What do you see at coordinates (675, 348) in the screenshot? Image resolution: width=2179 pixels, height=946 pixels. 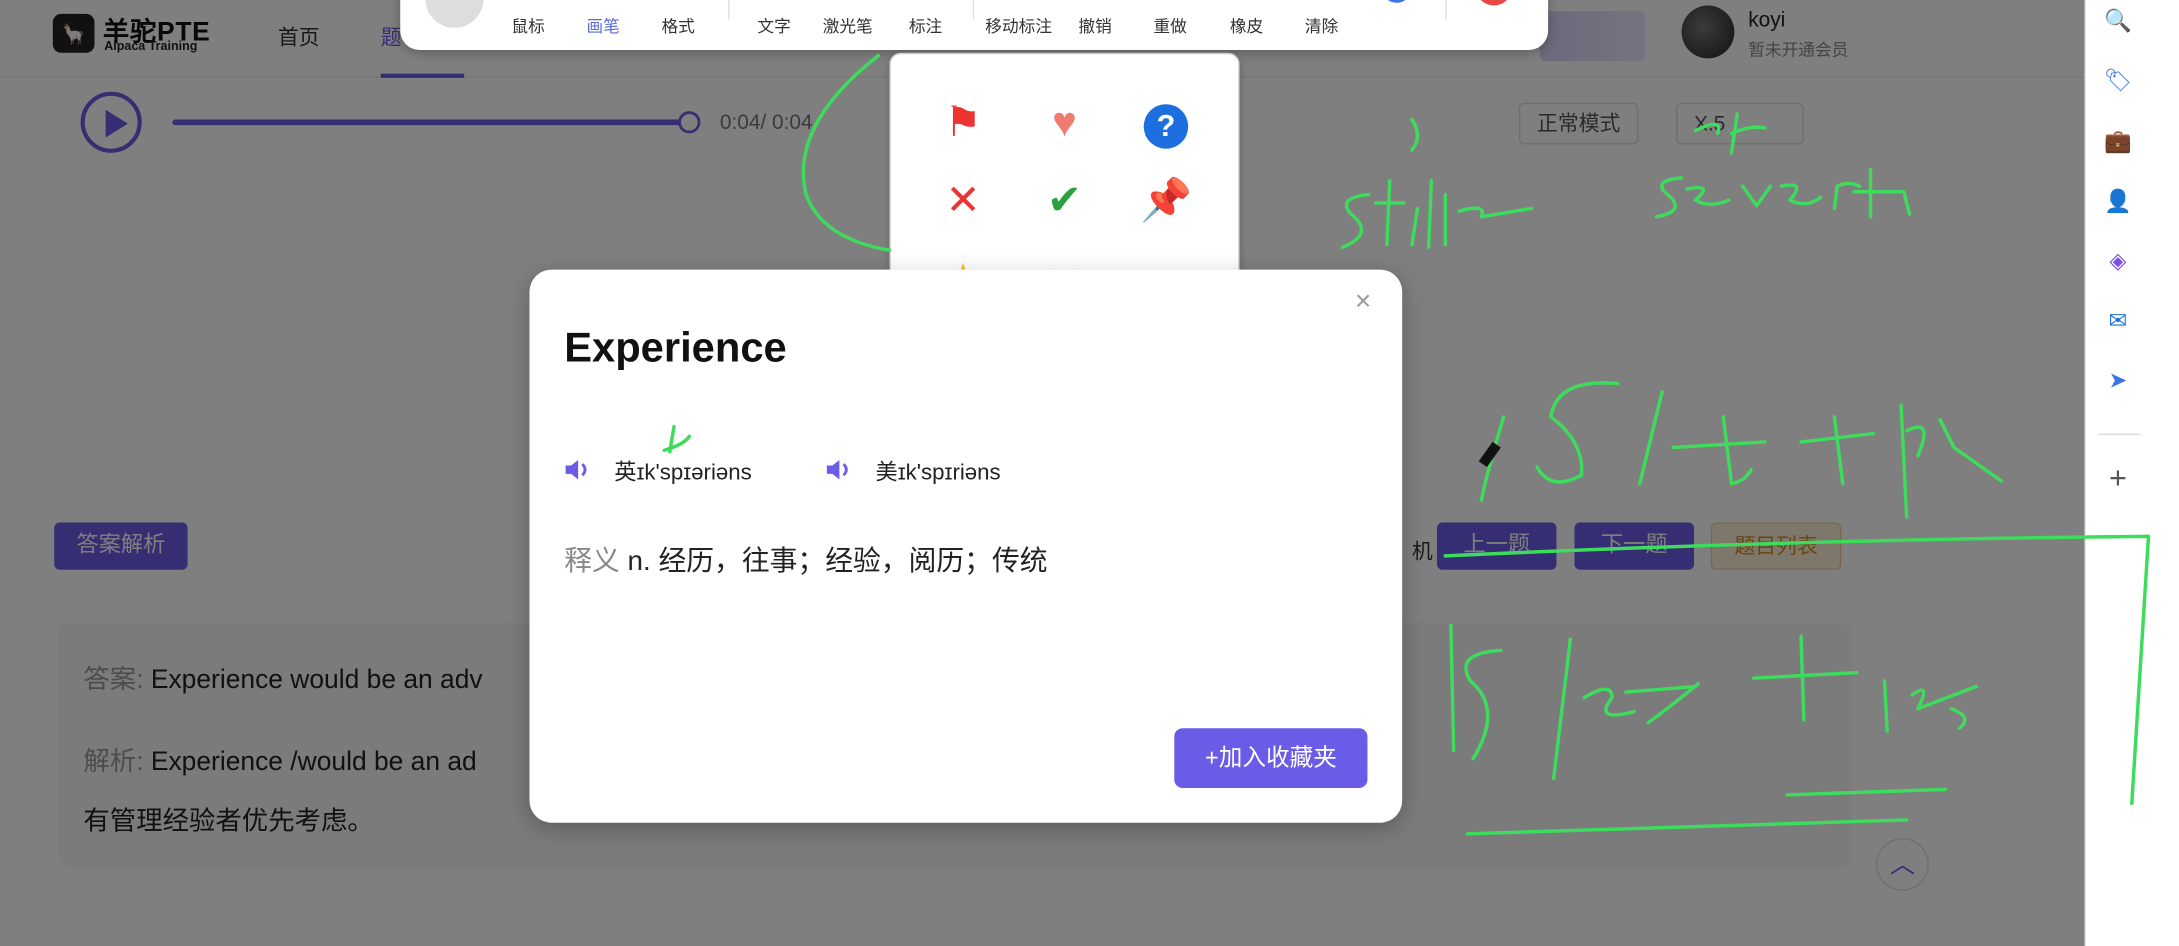 I see `word-title: Experience` at bounding box center [675, 348].